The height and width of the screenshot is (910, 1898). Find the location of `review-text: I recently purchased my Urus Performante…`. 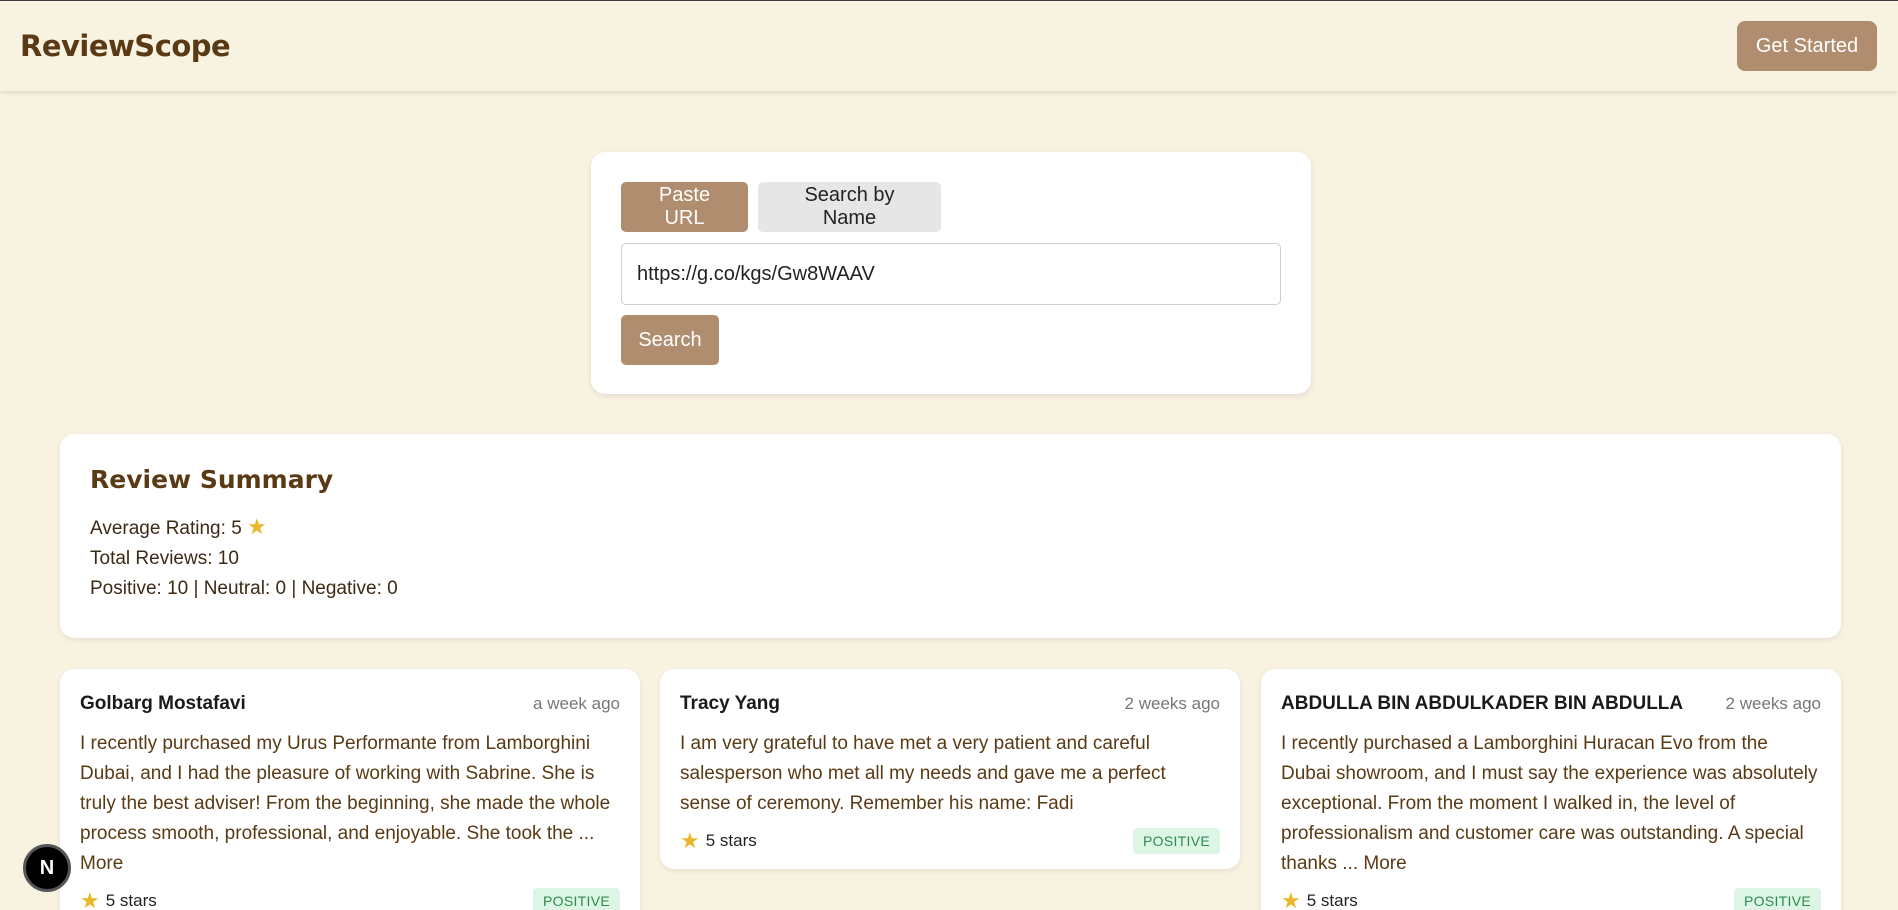

review-text: I recently purchased my Urus Performante… is located at coordinates (350, 804).